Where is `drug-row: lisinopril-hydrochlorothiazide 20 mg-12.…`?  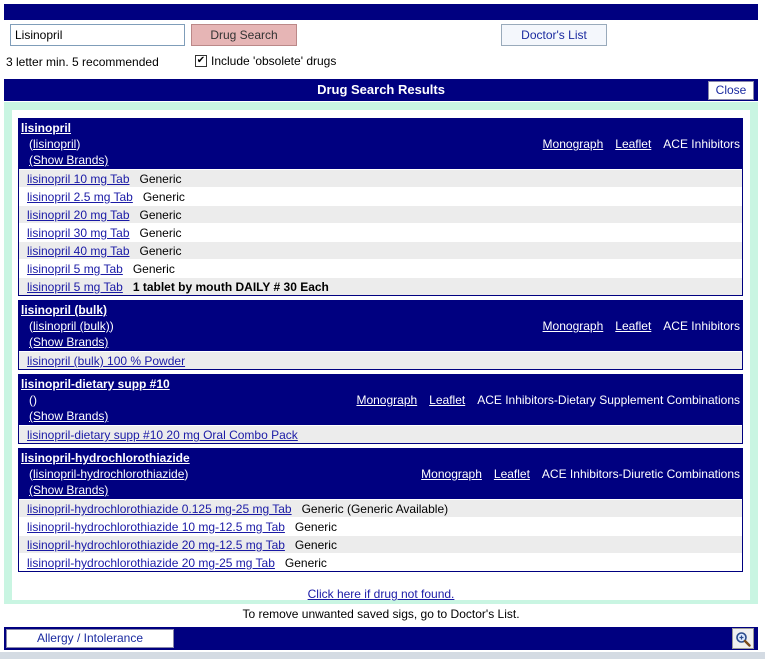 drug-row: lisinopril-hydrochlorothiazide 20 mg-12.… is located at coordinates (380, 544).